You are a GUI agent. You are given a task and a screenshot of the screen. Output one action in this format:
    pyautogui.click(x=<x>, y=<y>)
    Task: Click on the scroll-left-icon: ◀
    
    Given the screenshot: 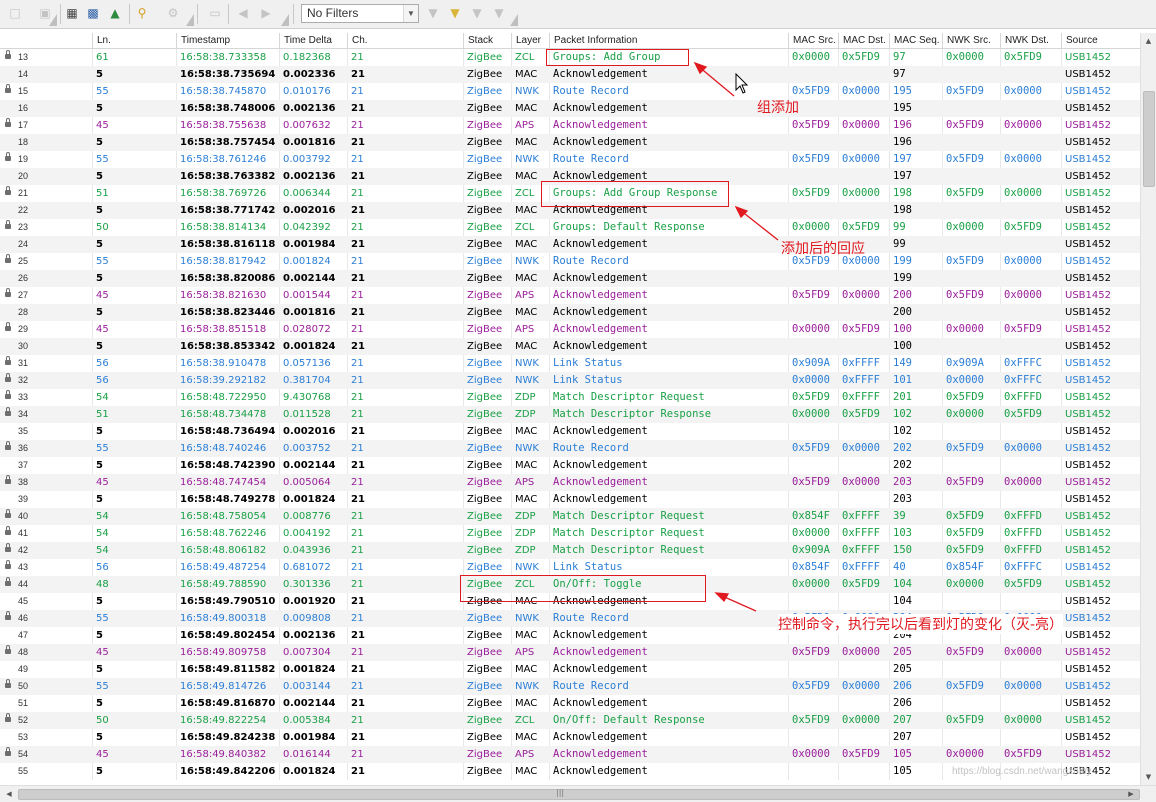 What is the action you would take?
    pyautogui.click(x=9, y=794)
    